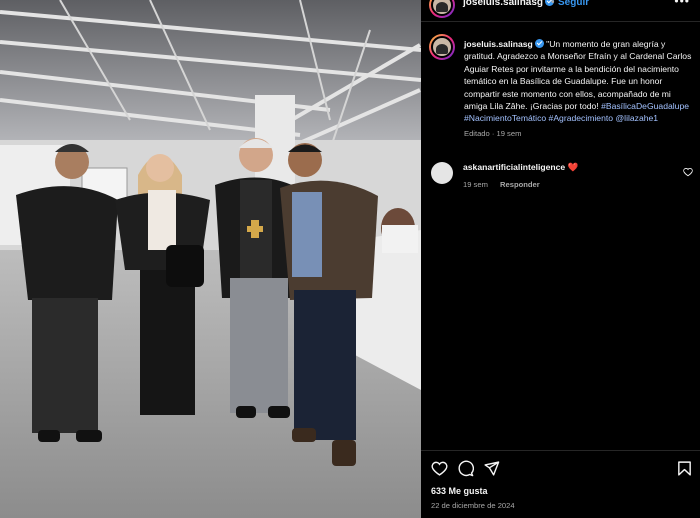 This screenshot has height=518, width=700. What do you see at coordinates (465, 468) in the screenshot?
I see `comment-icon` at bounding box center [465, 468].